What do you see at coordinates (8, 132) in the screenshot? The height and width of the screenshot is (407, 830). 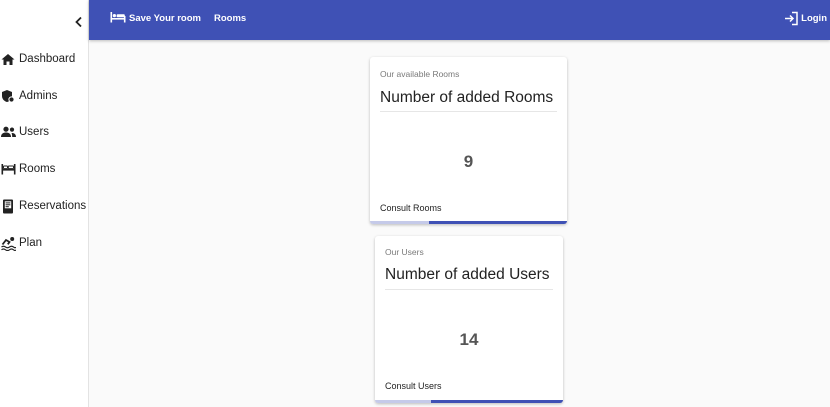 I see `users-icon` at bounding box center [8, 132].